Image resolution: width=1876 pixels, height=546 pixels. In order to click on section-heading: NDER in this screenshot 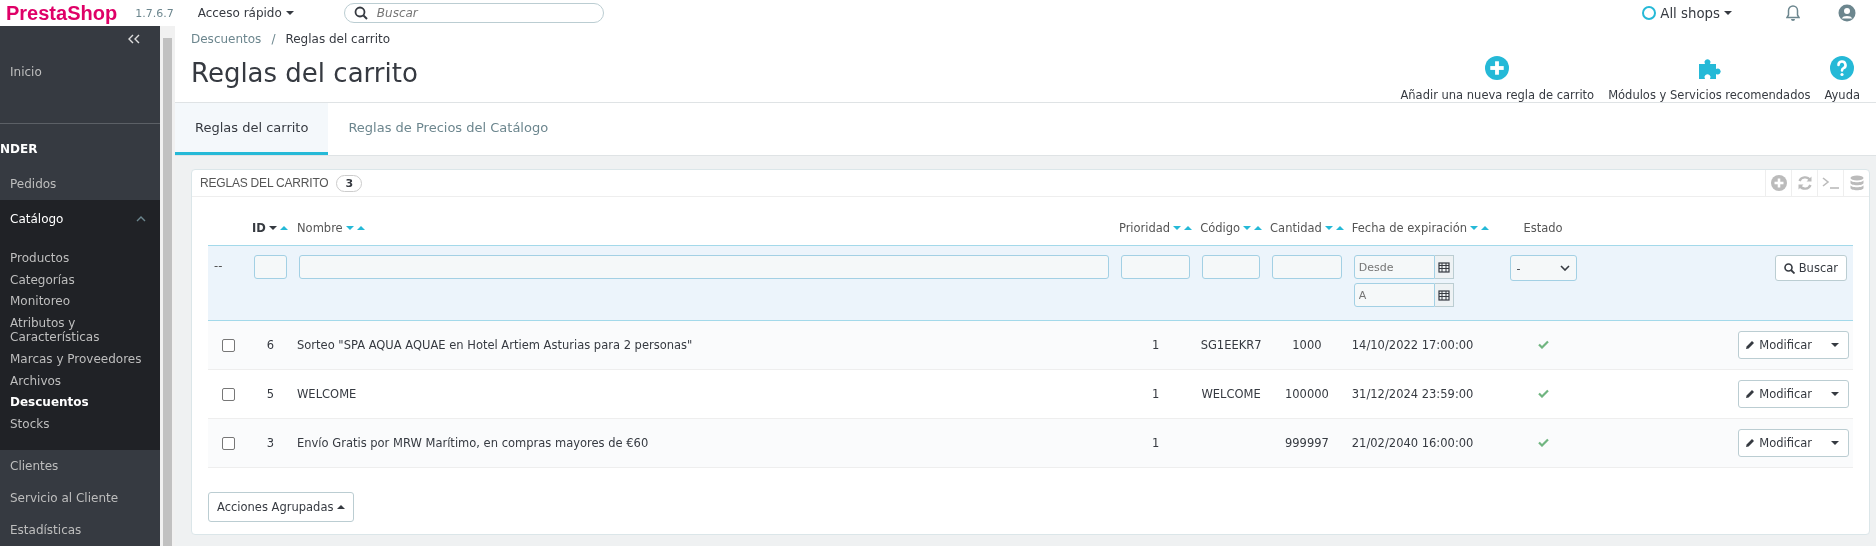, I will do `click(19, 149)`.